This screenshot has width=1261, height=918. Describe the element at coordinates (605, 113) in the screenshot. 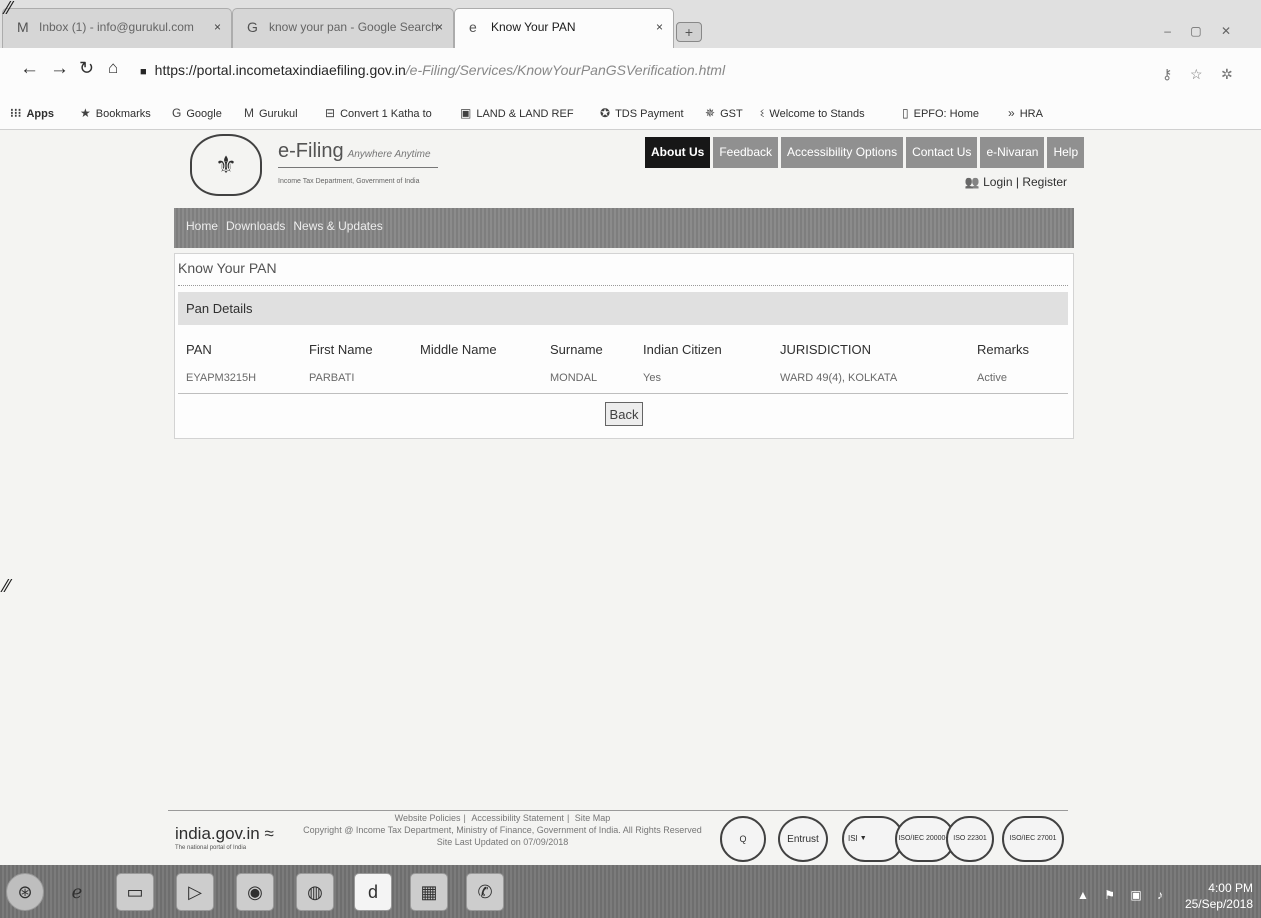

I see `tds-icon: ✪` at that location.